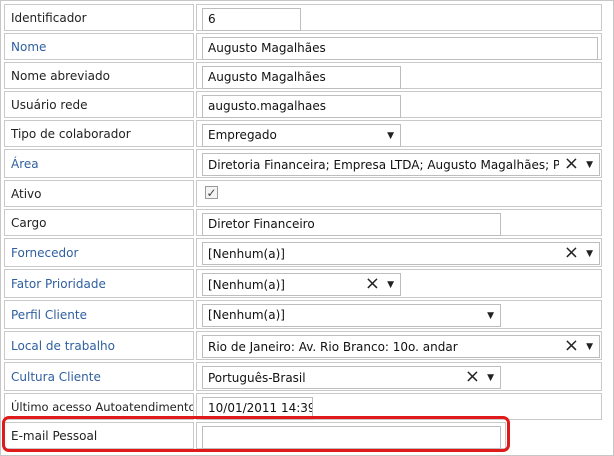 The height and width of the screenshot is (456, 614). What do you see at coordinates (351, 315) in the screenshot?
I see `perfil-cliente-select: [Nenhum(a)] ▼` at bounding box center [351, 315].